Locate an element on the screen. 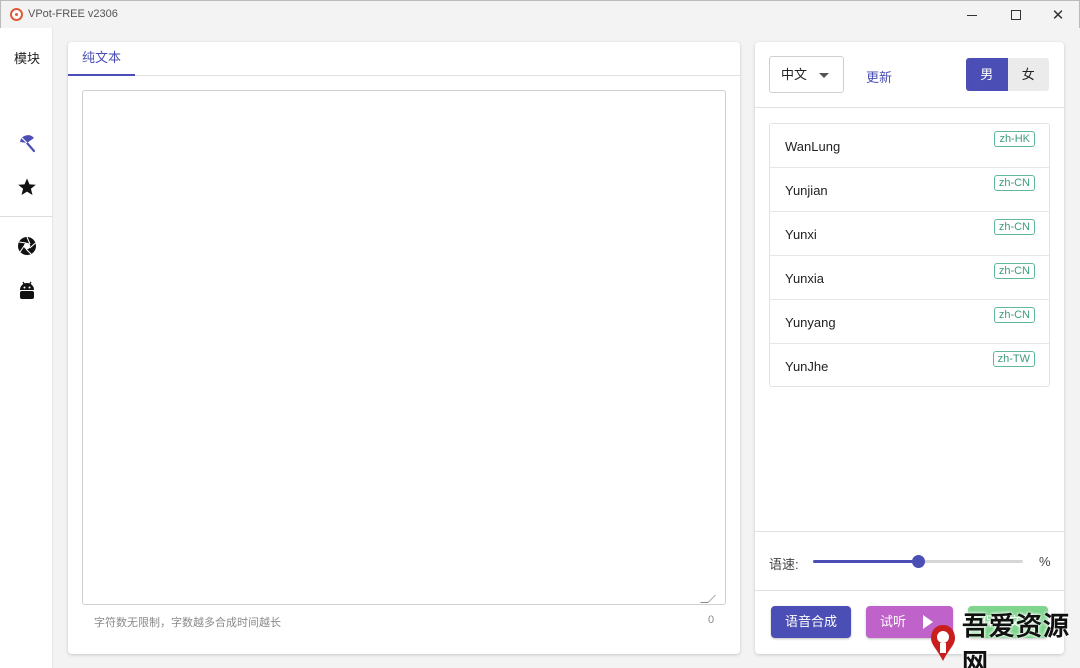 The height and width of the screenshot is (668, 1080). close-button: ✕ is located at coordinates (1057, 15).